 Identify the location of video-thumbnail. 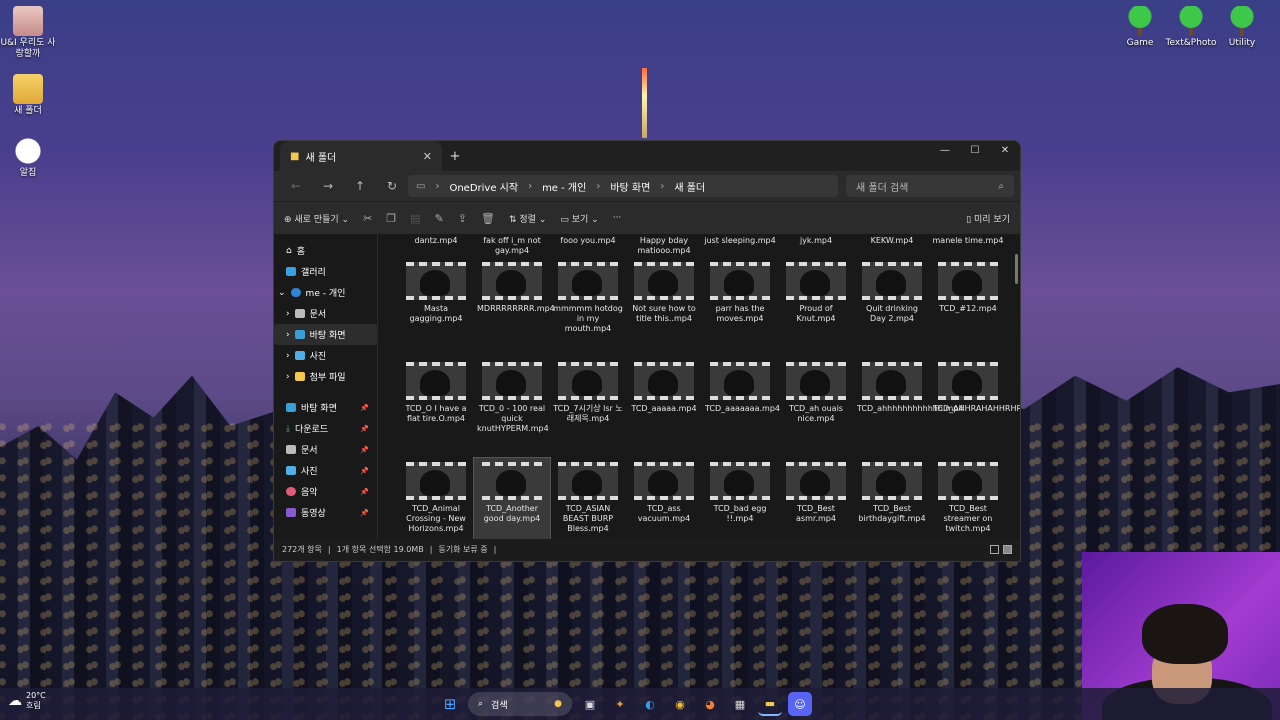
(740, 281).